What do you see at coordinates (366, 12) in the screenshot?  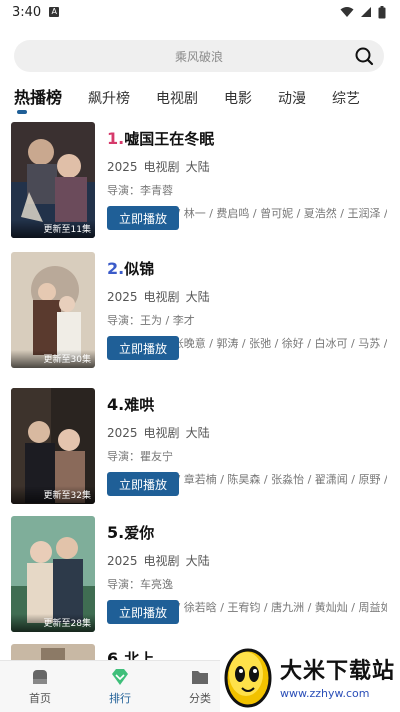 I see `signal-icon` at bounding box center [366, 12].